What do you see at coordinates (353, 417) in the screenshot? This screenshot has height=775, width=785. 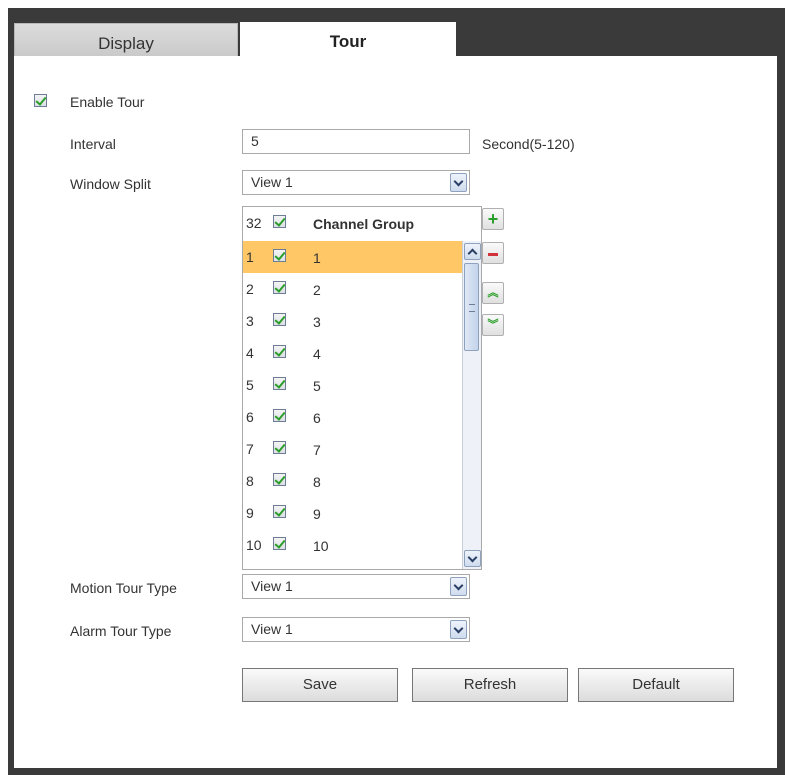 I see `list-item: 6 6` at bounding box center [353, 417].